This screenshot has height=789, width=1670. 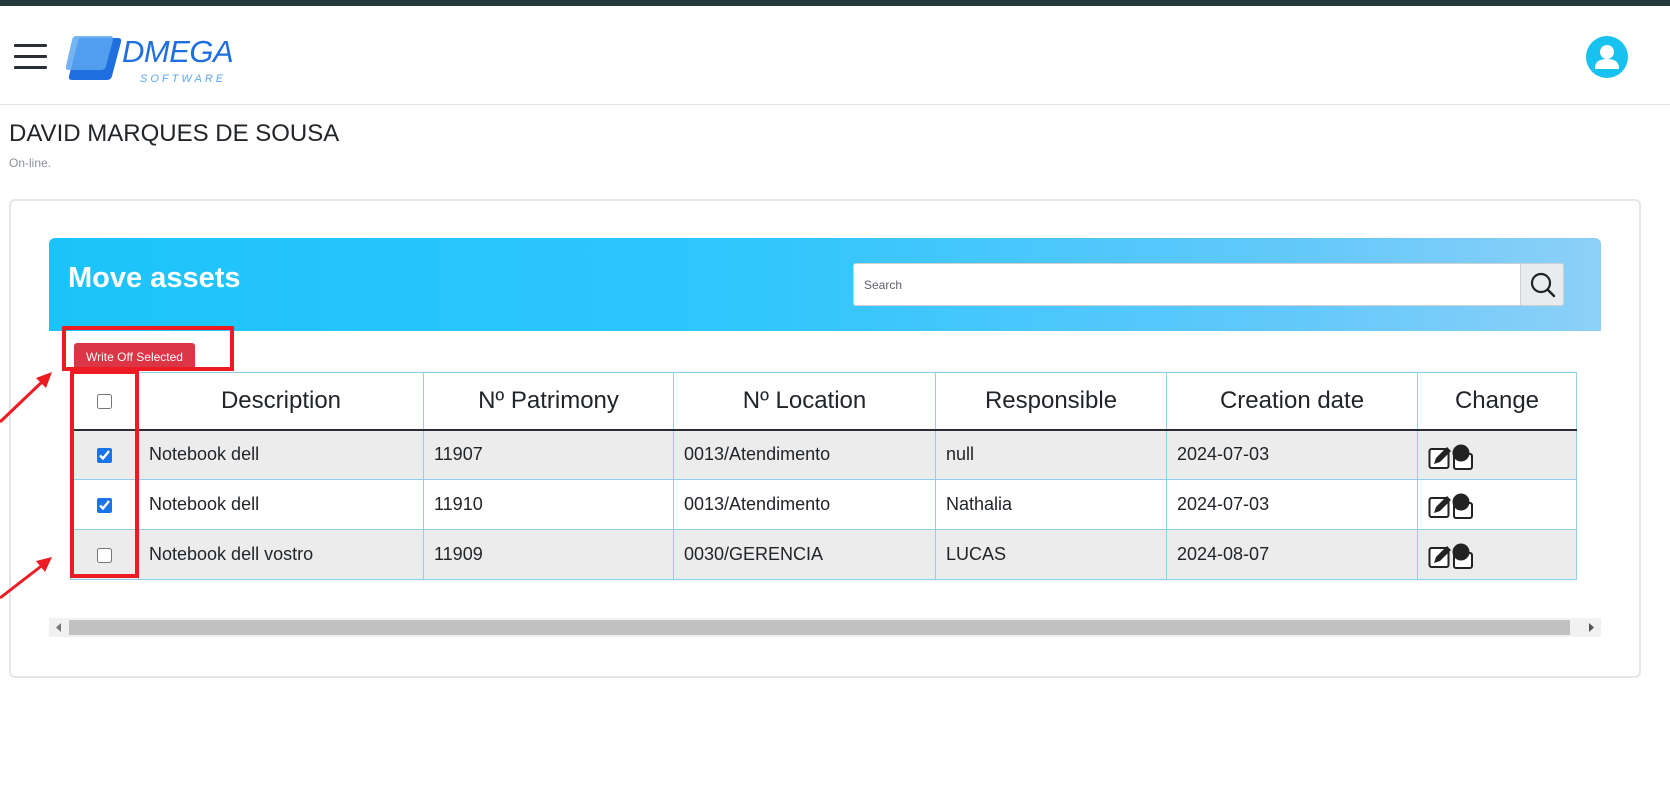 I want to click on search-icon, so click(x=1543, y=285).